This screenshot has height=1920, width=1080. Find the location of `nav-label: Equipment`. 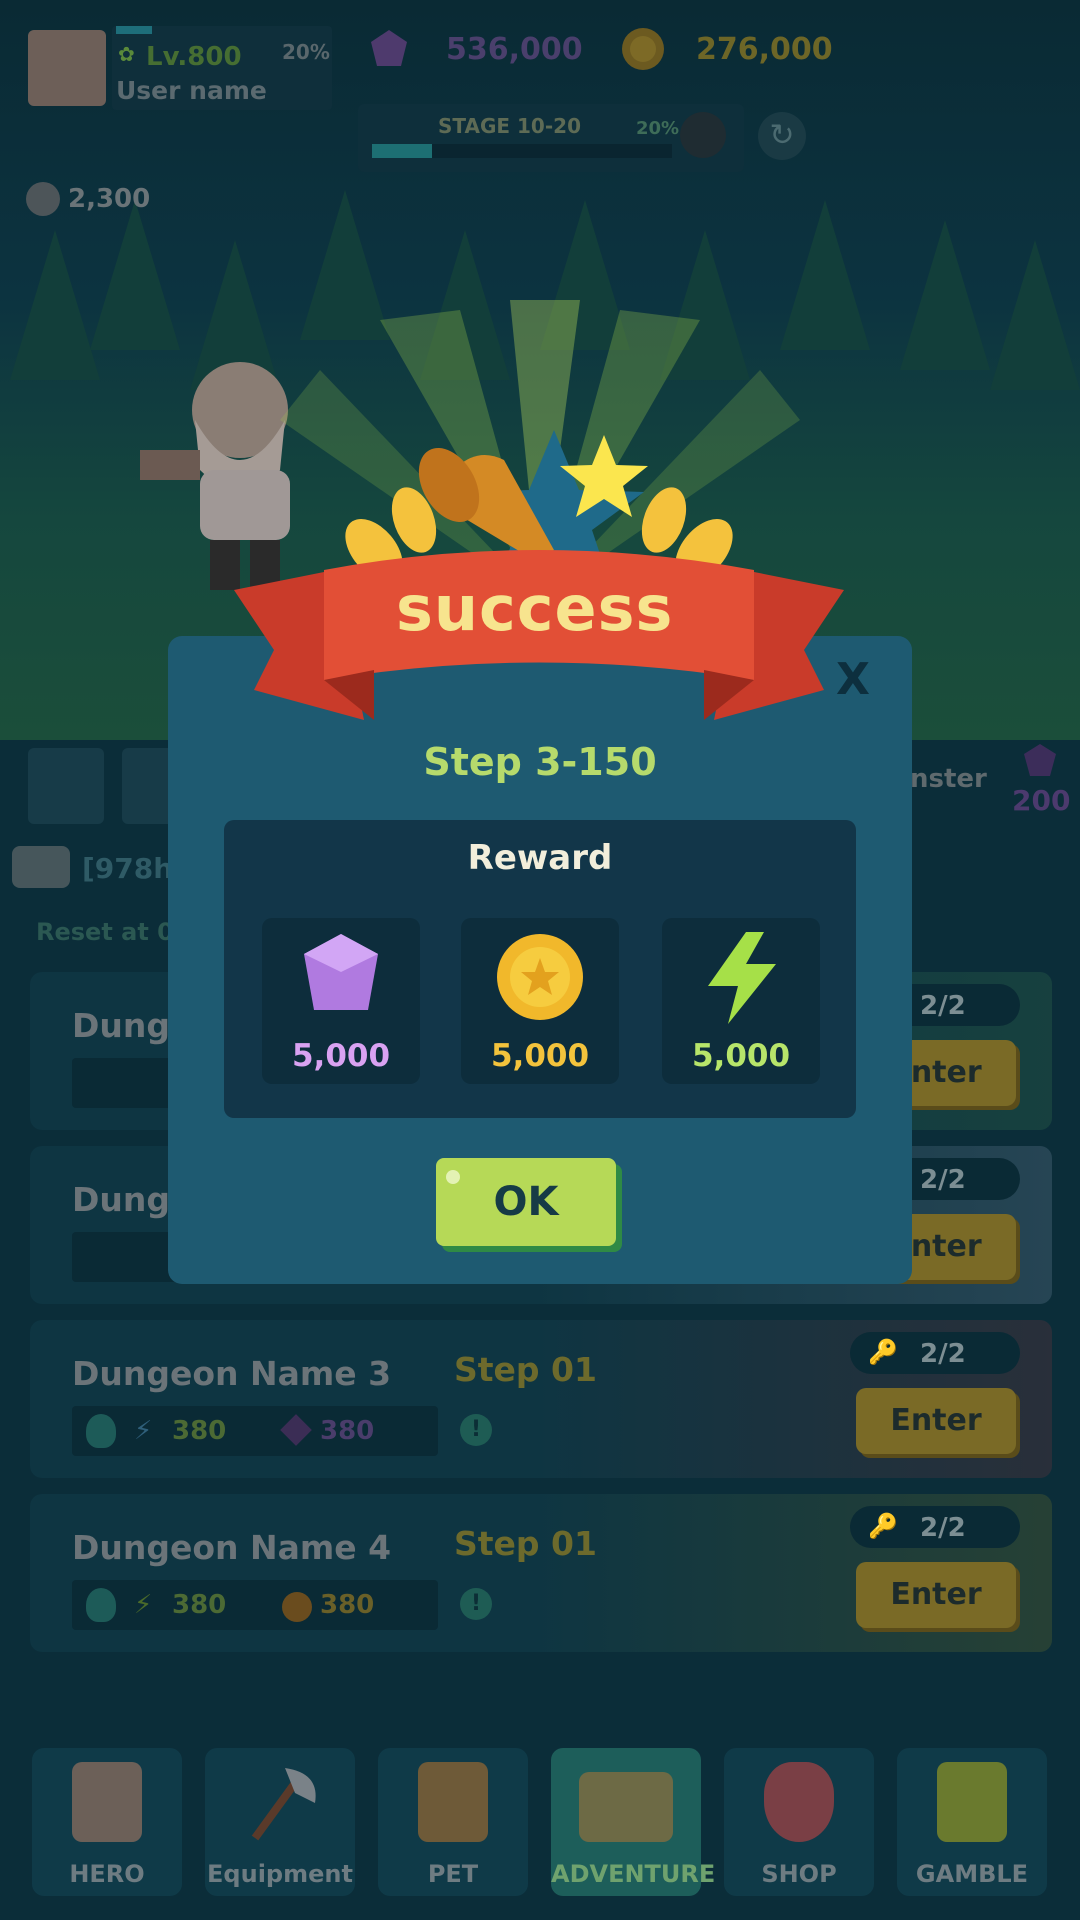

nav-label: Equipment is located at coordinates (280, 1874).